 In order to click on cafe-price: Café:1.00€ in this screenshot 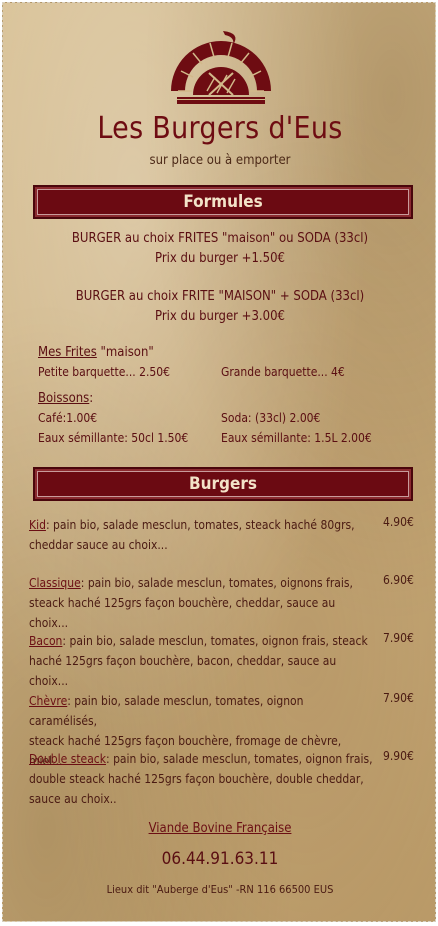, I will do `click(68, 418)`.